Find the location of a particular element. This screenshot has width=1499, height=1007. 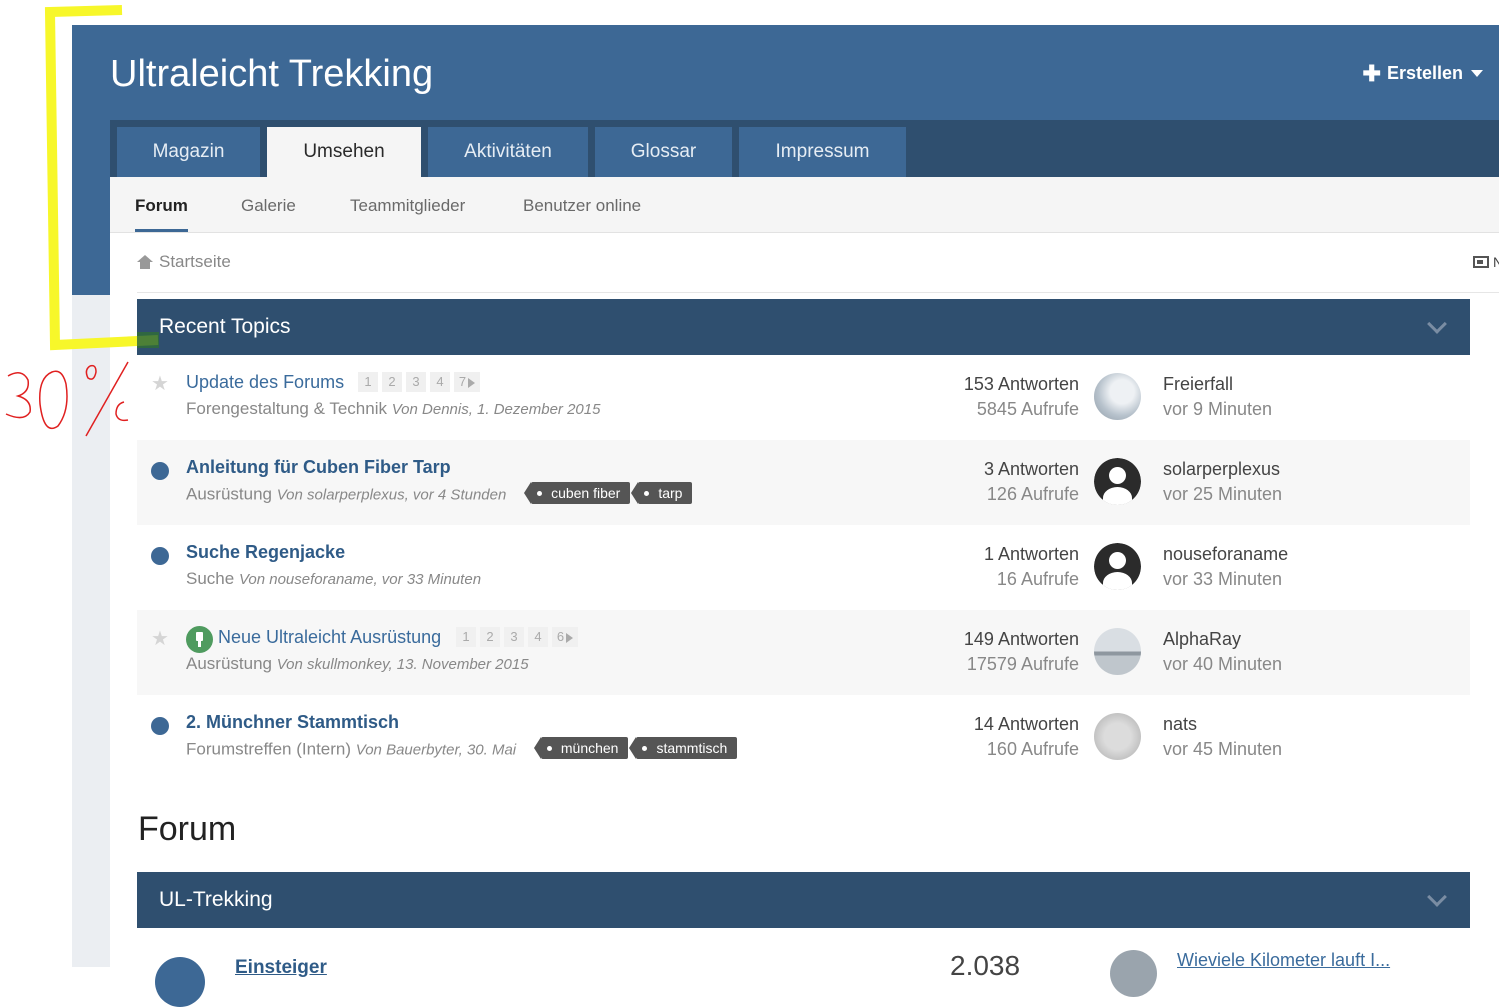

tab-glossar: Glossar is located at coordinates (663, 152).